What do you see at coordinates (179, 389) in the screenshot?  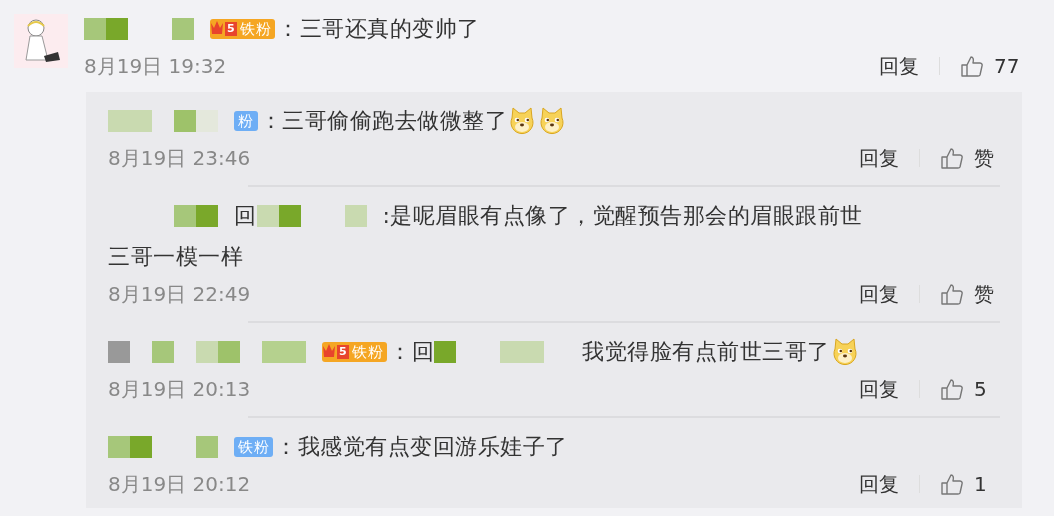 I see `reply-time: 8月19日 20:13` at bounding box center [179, 389].